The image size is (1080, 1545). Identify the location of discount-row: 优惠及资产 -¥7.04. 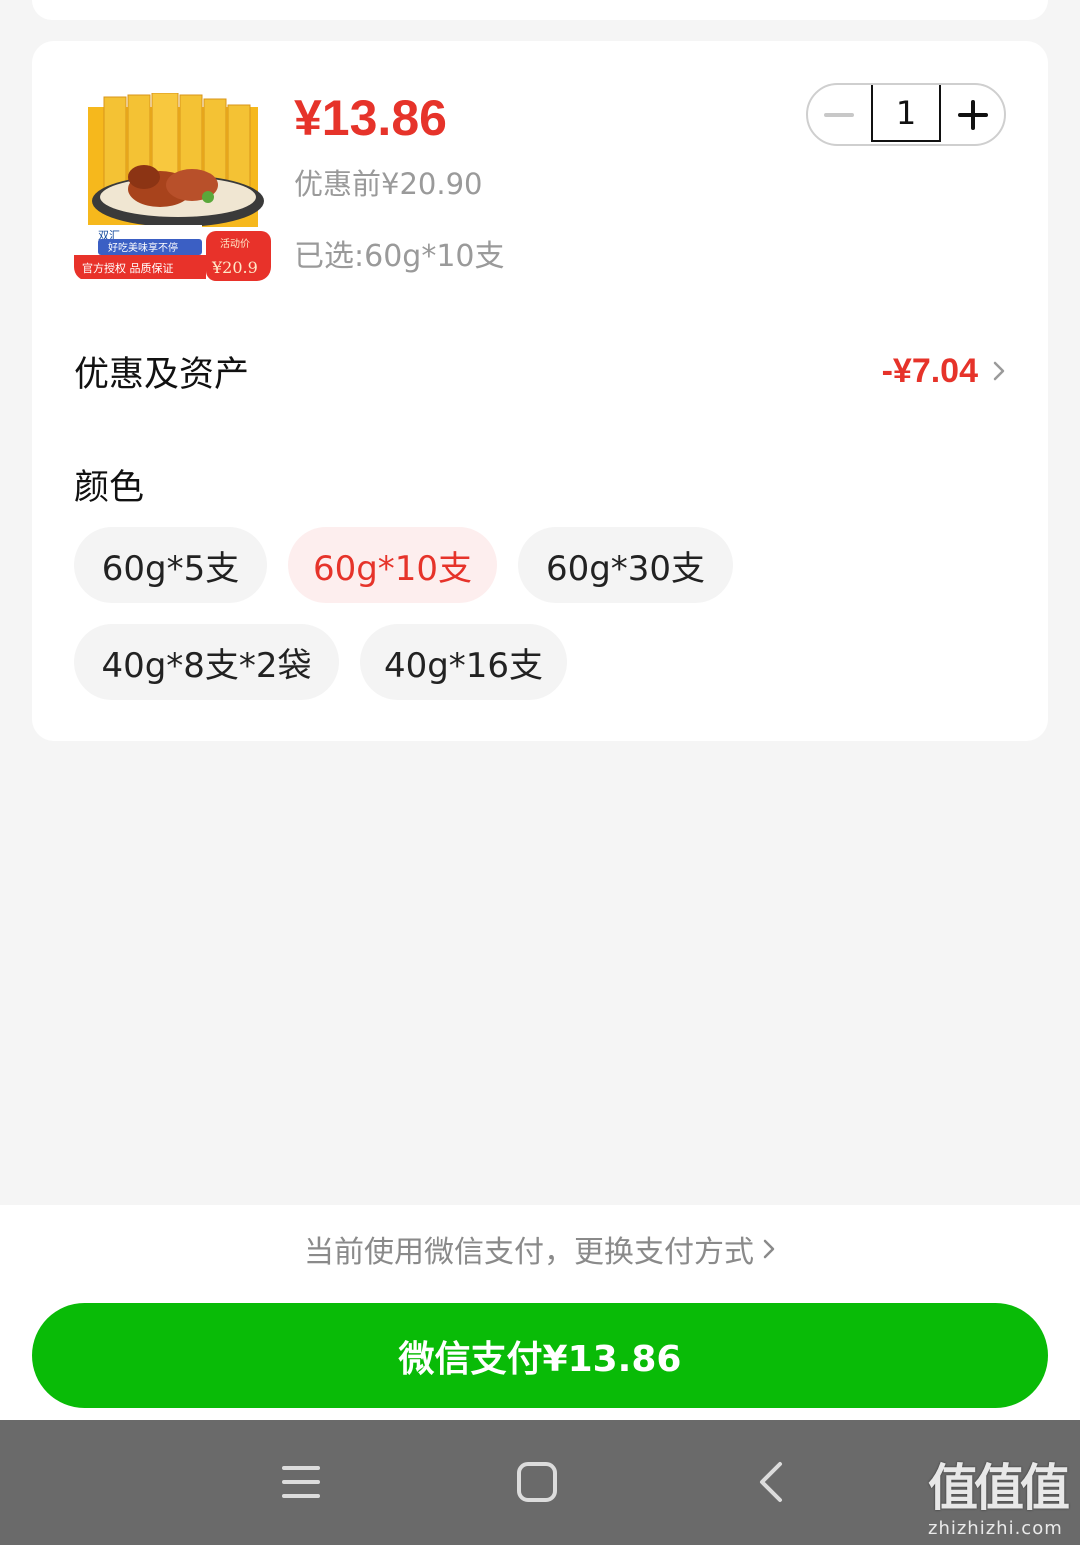
(540, 371).